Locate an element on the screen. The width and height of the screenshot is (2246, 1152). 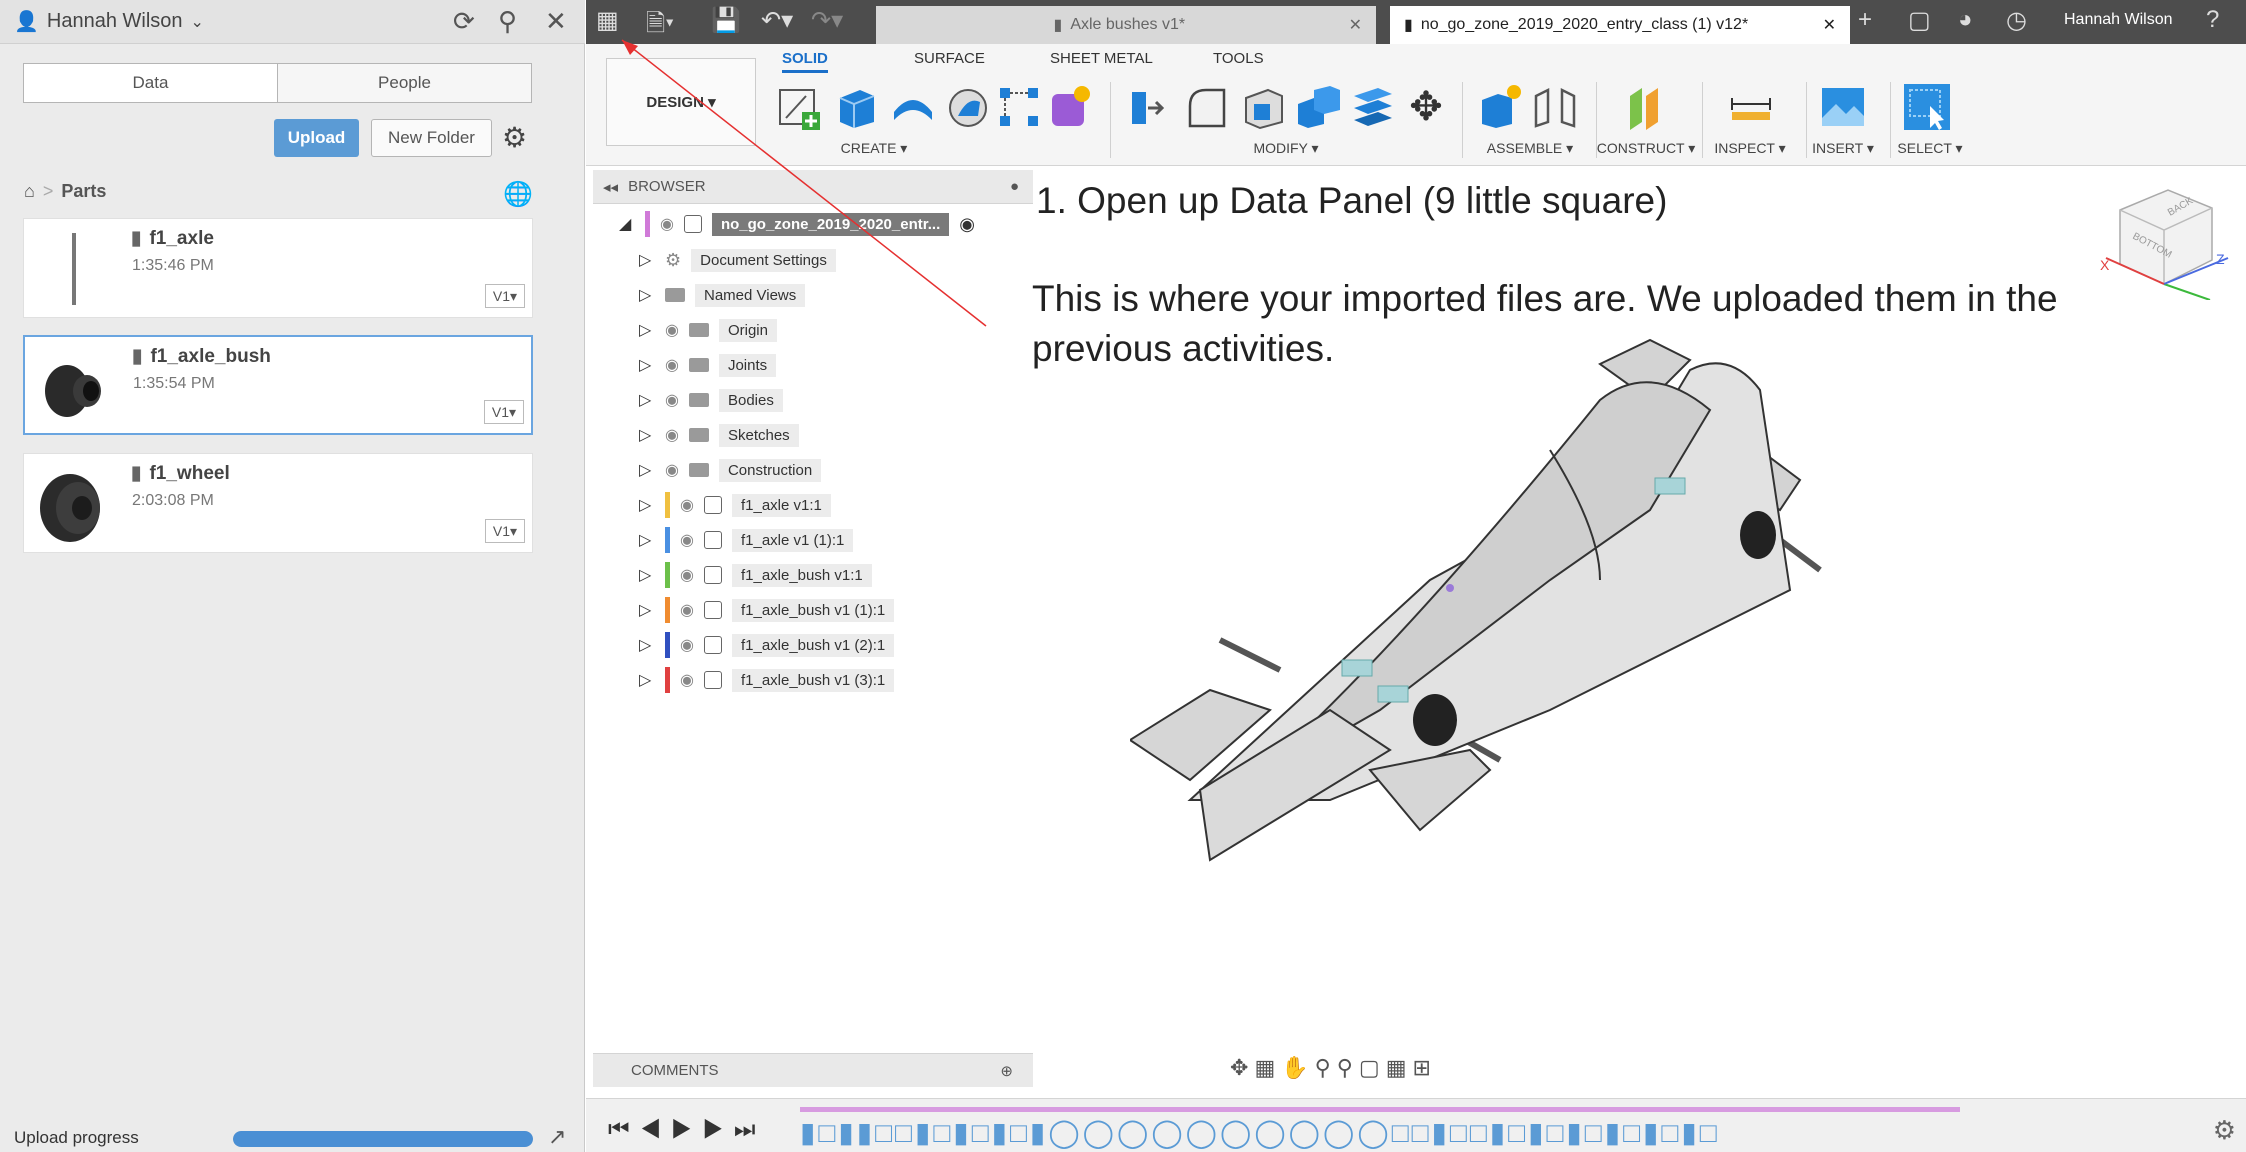
play-icon: ▶ is located at coordinates (686, 1129).